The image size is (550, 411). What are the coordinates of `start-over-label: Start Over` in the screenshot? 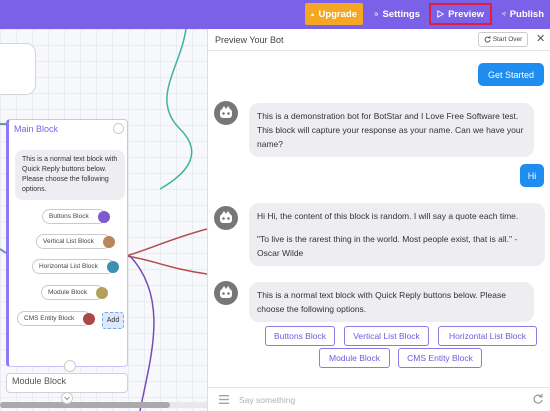 It's located at (507, 39).